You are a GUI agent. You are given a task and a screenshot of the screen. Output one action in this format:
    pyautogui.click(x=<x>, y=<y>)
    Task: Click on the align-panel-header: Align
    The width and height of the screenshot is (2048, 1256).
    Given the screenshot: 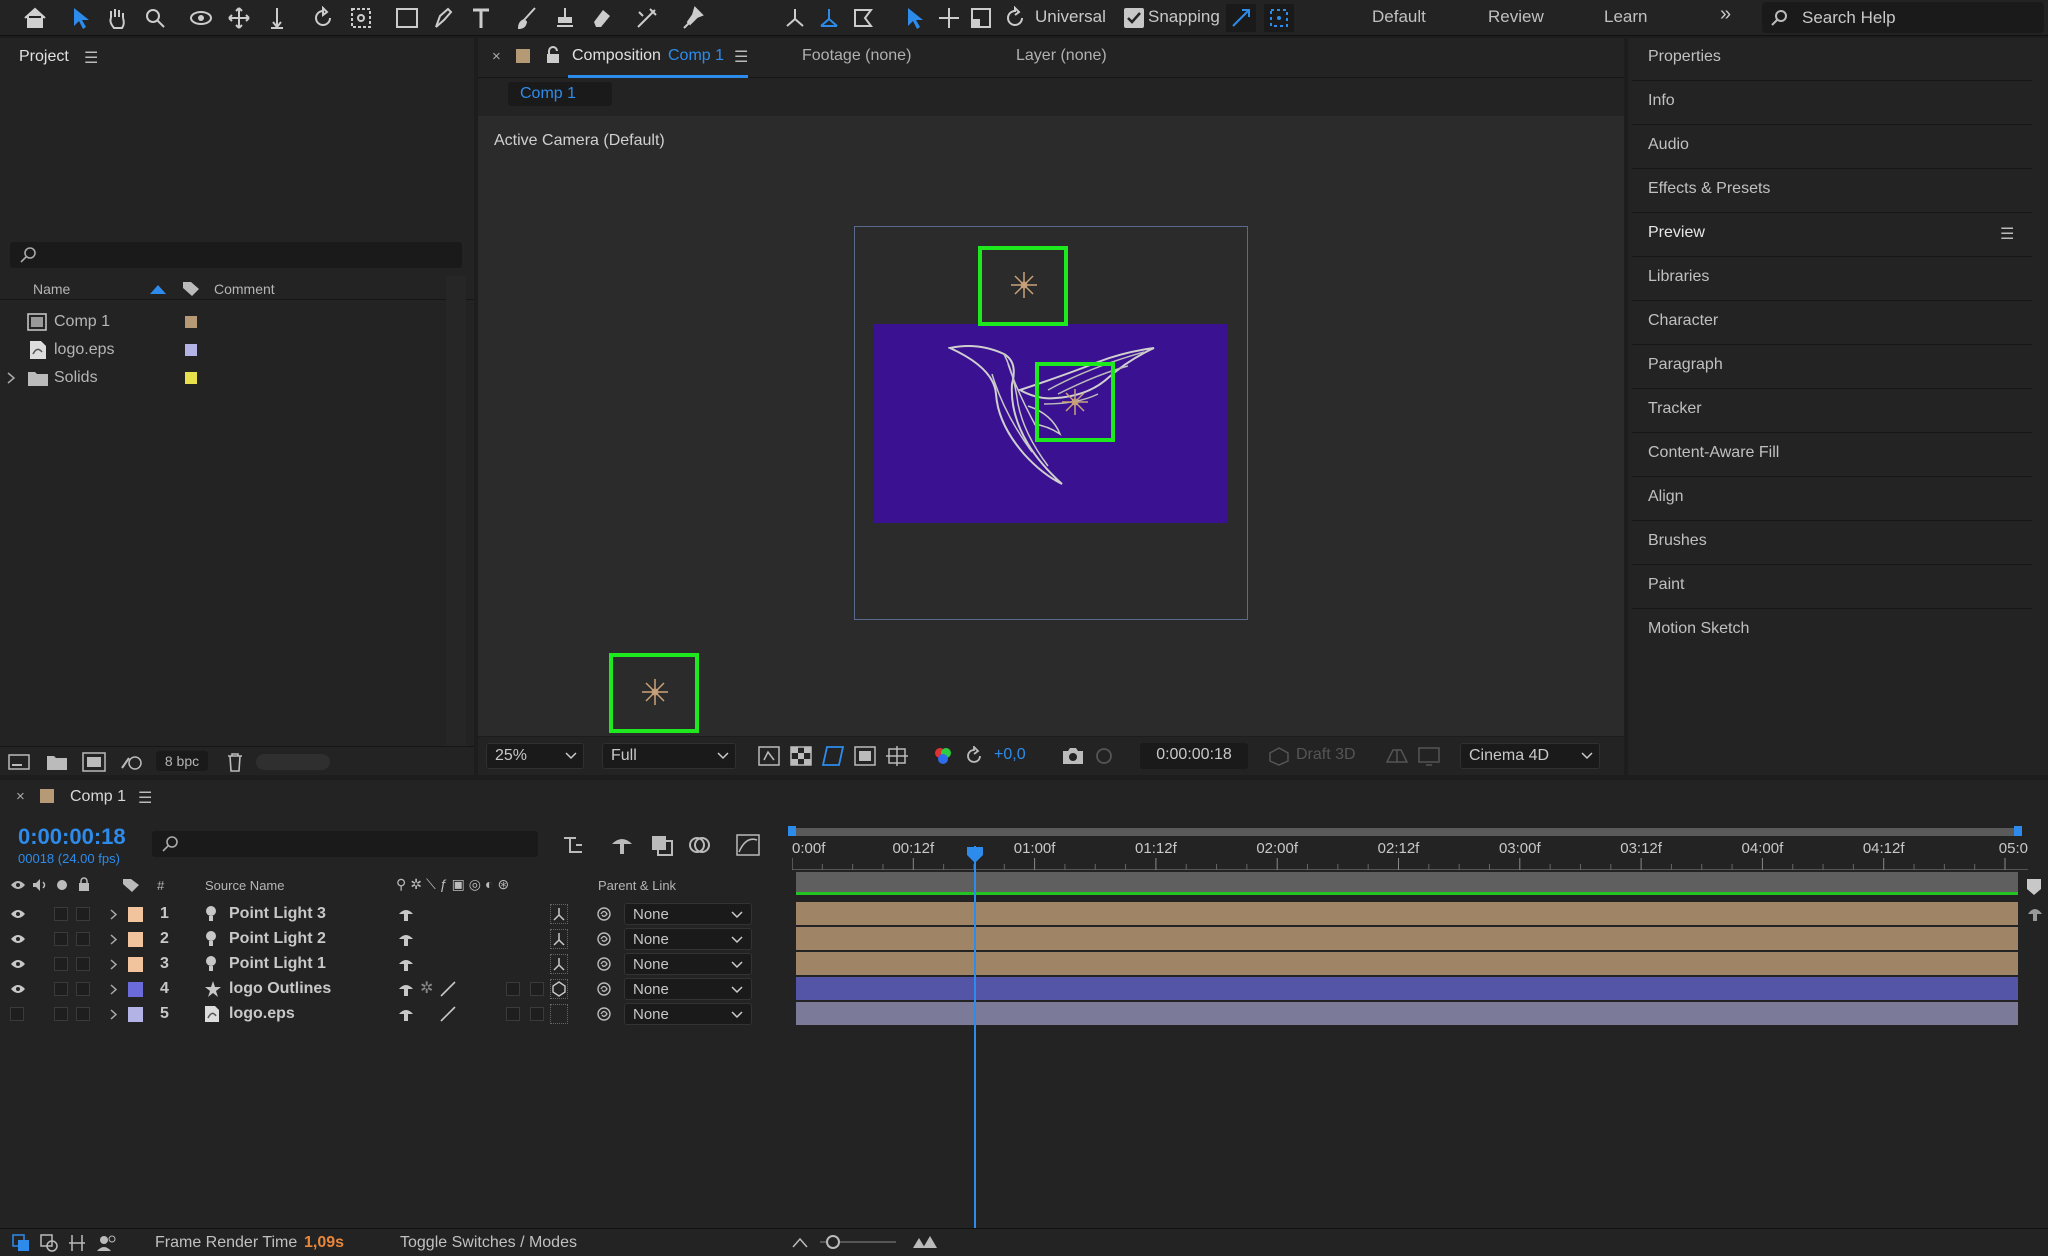 What is the action you would take?
    pyautogui.click(x=1832, y=499)
    